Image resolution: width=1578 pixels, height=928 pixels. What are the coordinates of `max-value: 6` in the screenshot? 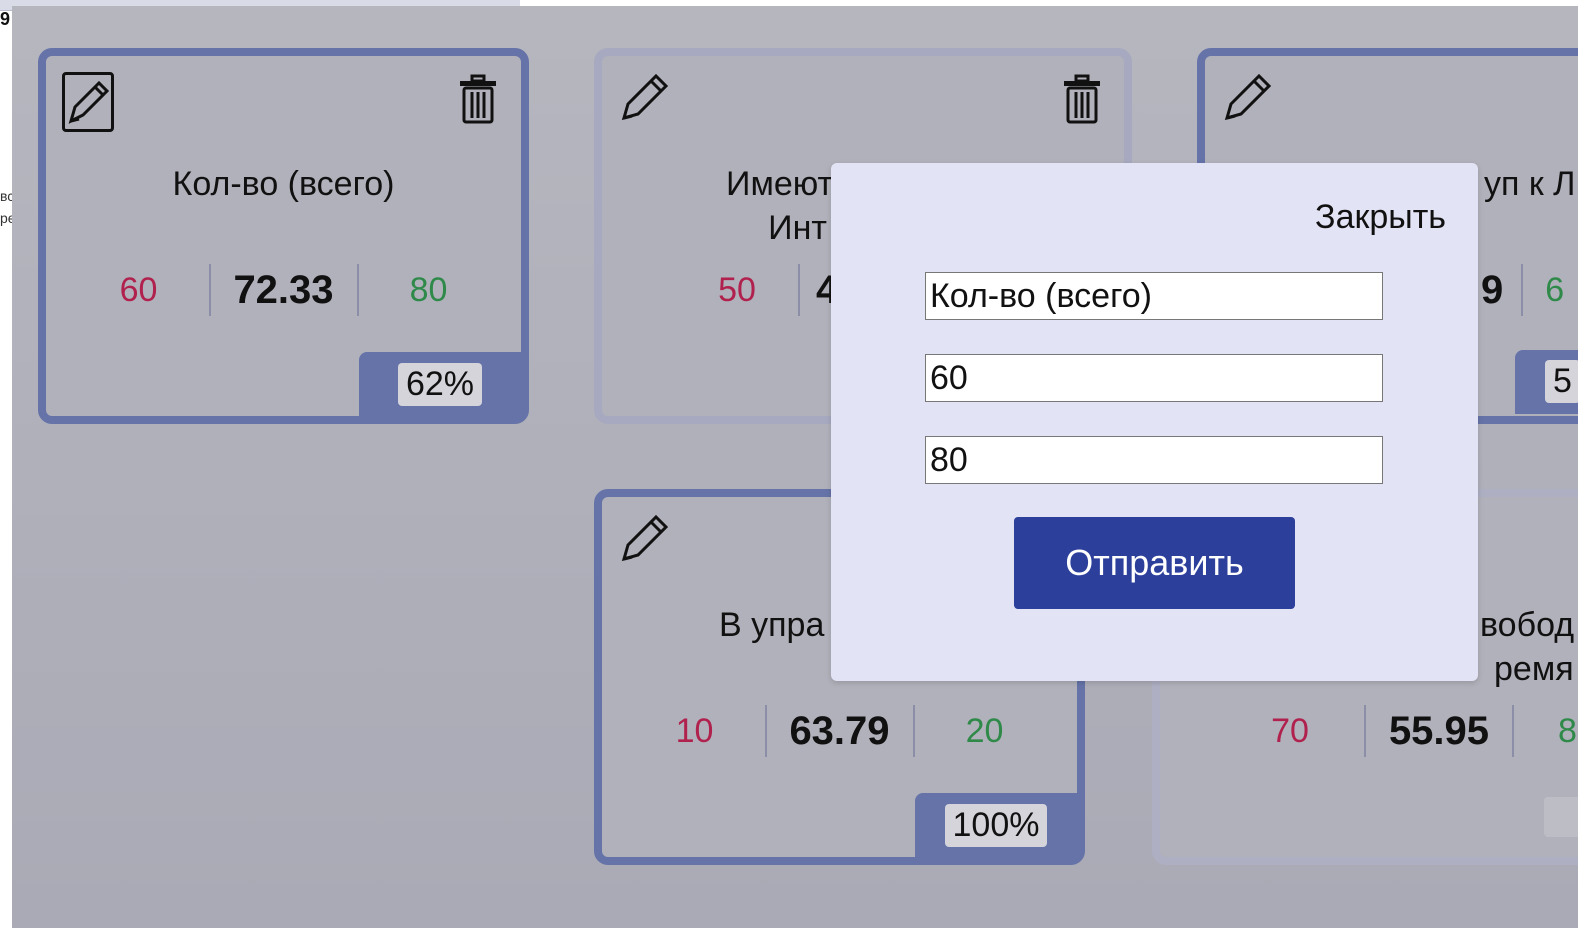 It's located at (1555, 289).